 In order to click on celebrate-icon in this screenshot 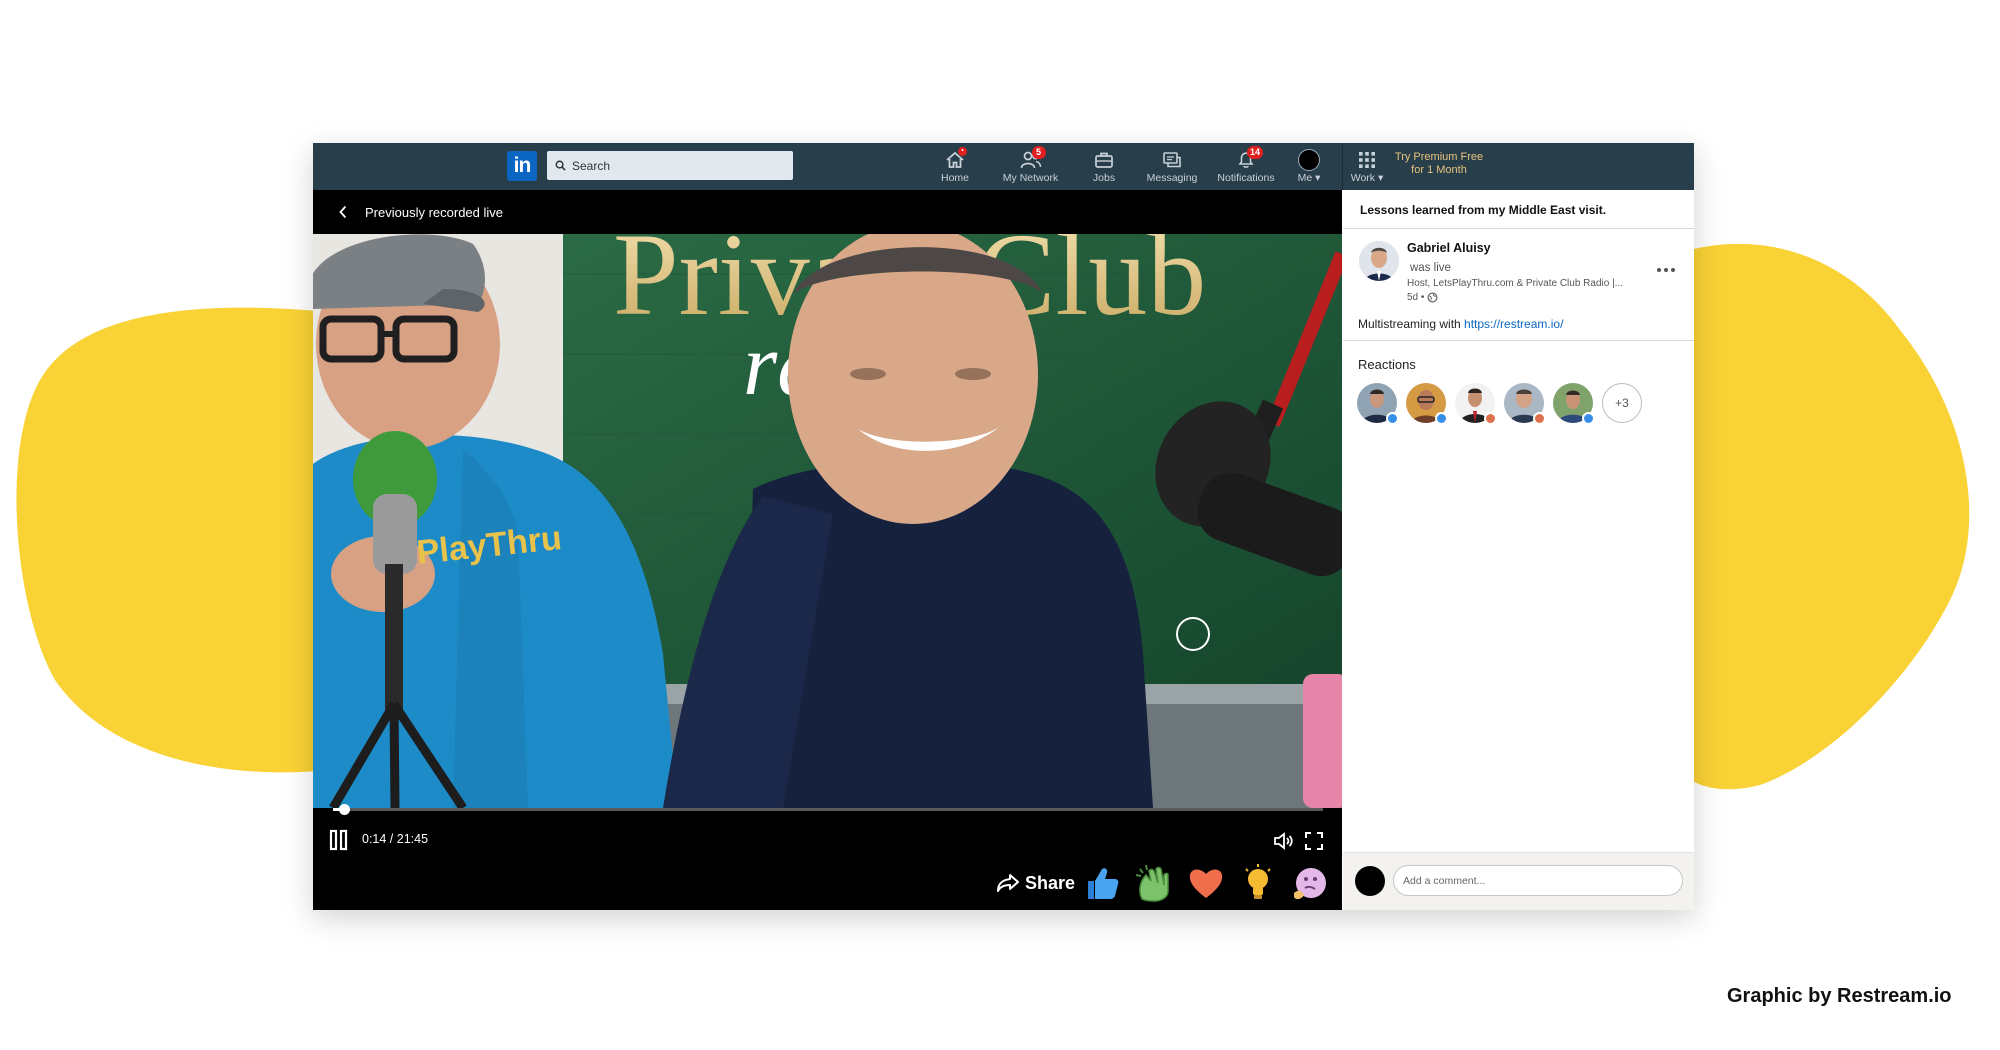, I will do `click(1152, 883)`.